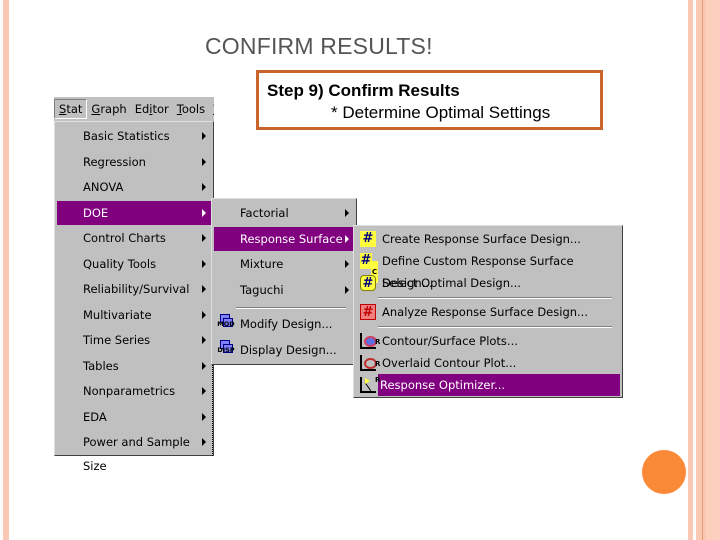 This screenshot has width=720, height=540. What do you see at coordinates (284, 238) in the screenshot?
I see `doe-menu-response-surface: Response Surface` at bounding box center [284, 238].